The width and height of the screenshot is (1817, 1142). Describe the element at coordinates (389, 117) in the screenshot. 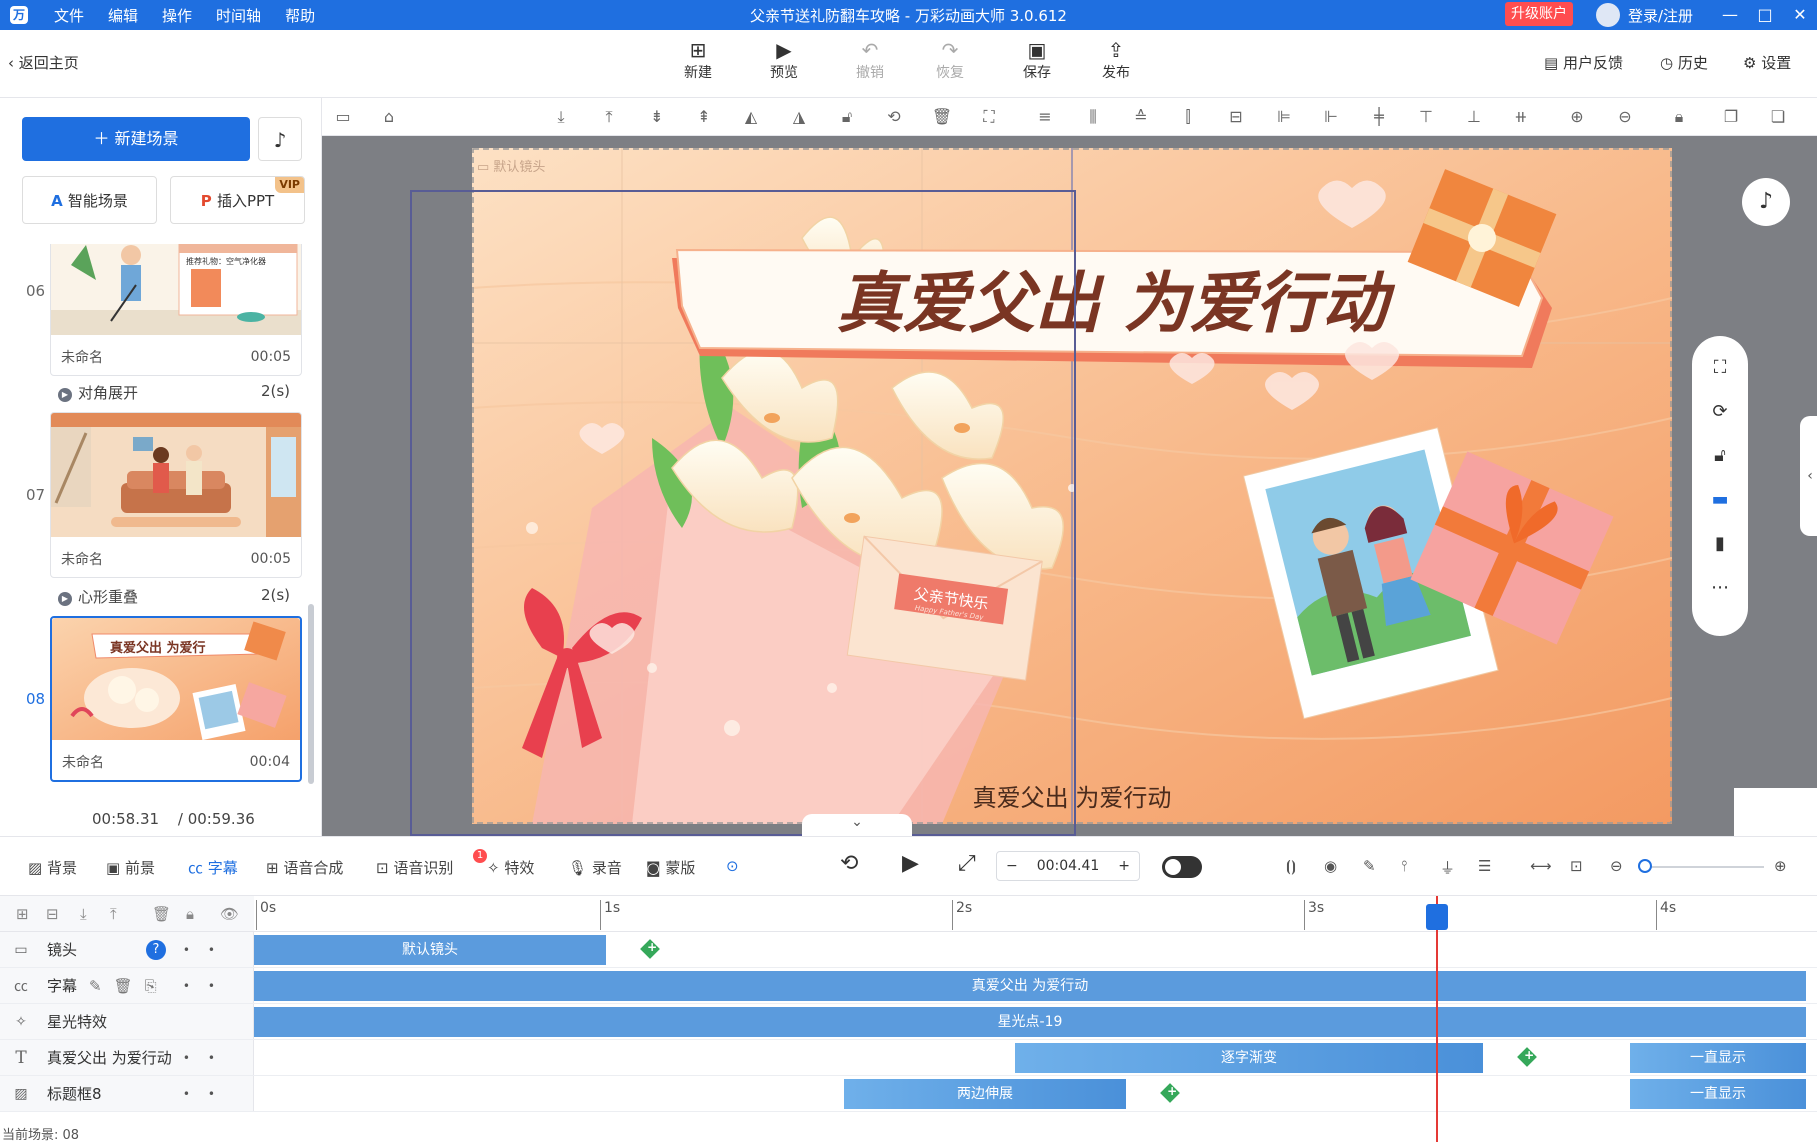

I see `home-icon: ⌂` at that location.